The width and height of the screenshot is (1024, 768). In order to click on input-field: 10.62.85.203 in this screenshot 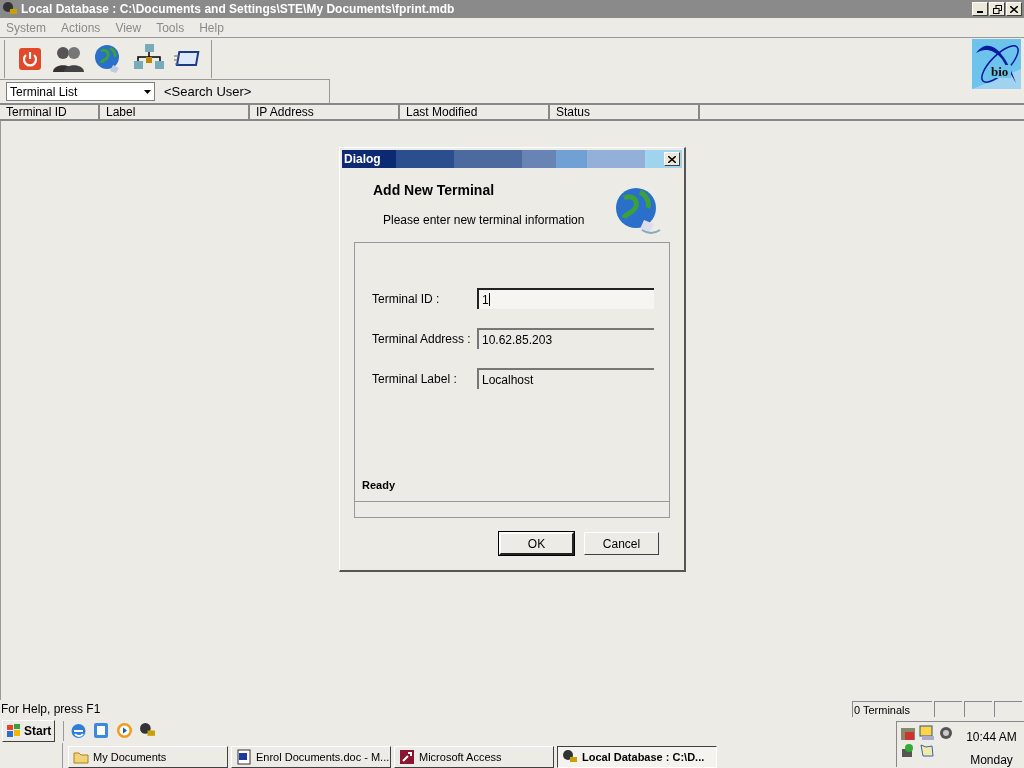, I will do `click(565, 338)`.